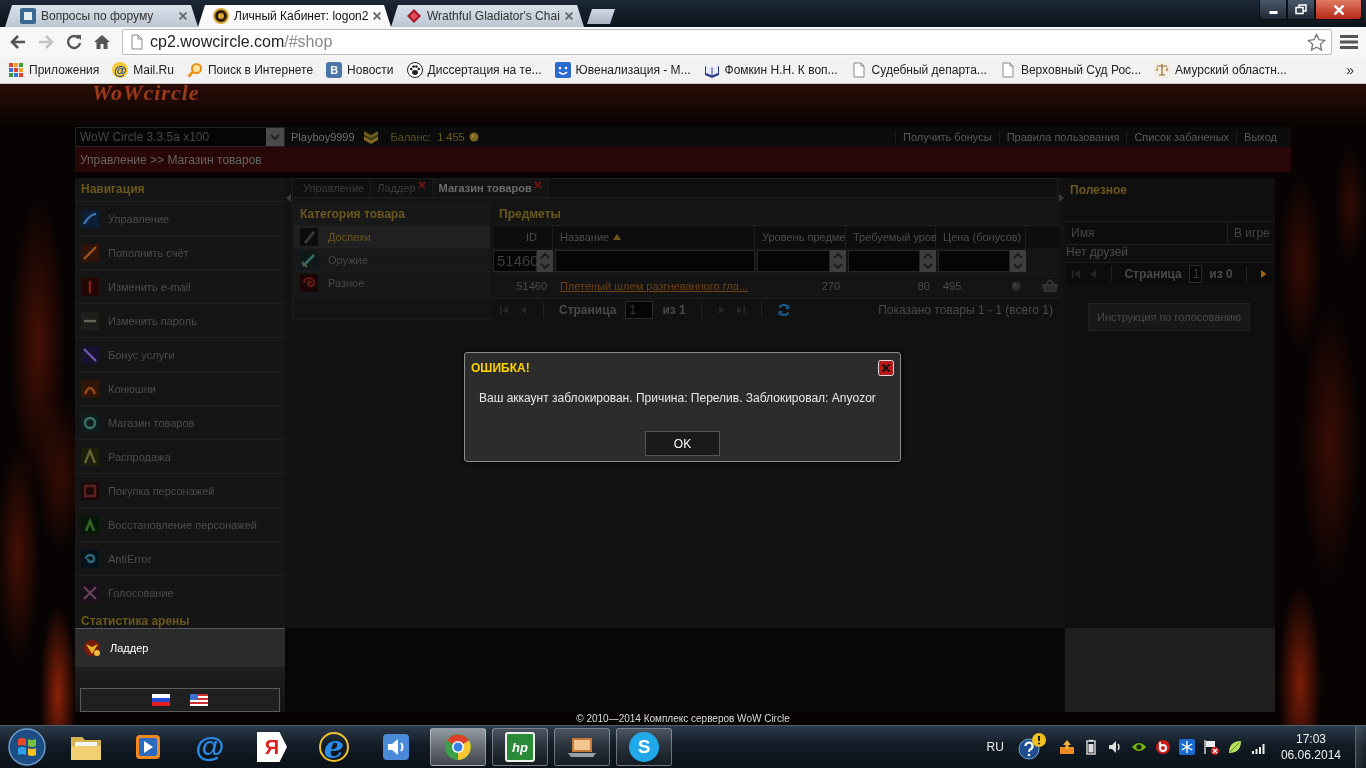 The width and height of the screenshot is (1366, 768). Describe the element at coordinates (1007, 70) in the screenshot. I see `page-icon` at that location.